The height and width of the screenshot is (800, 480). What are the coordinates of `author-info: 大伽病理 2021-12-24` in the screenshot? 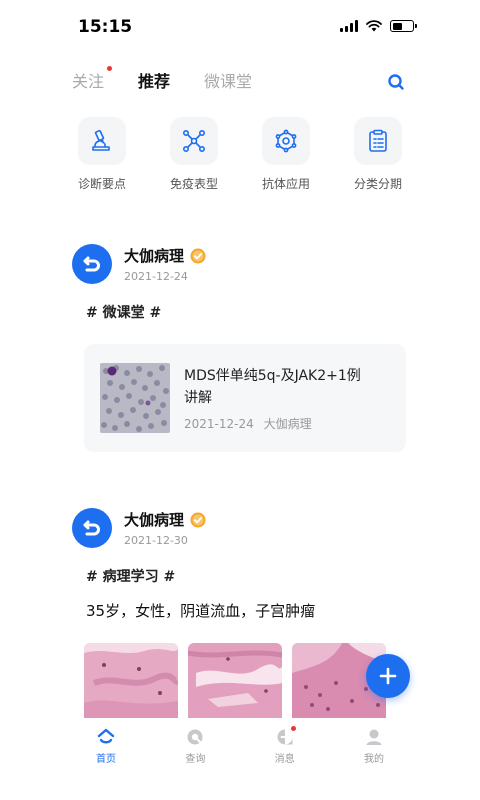 It's located at (165, 264).